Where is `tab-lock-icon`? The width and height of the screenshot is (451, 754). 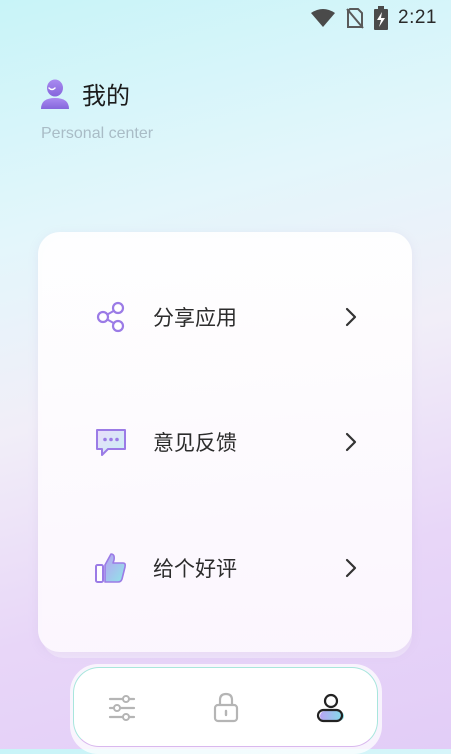 tab-lock-icon is located at coordinates (226, 707).